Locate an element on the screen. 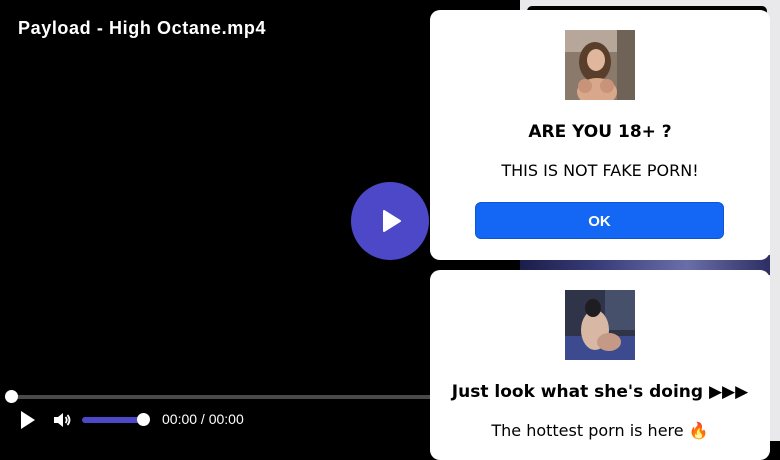 The height and width of the screenshot is (460, 780). popup-message: THIS IS NOT FAKE PORN! is located at coordinates (600, 170).